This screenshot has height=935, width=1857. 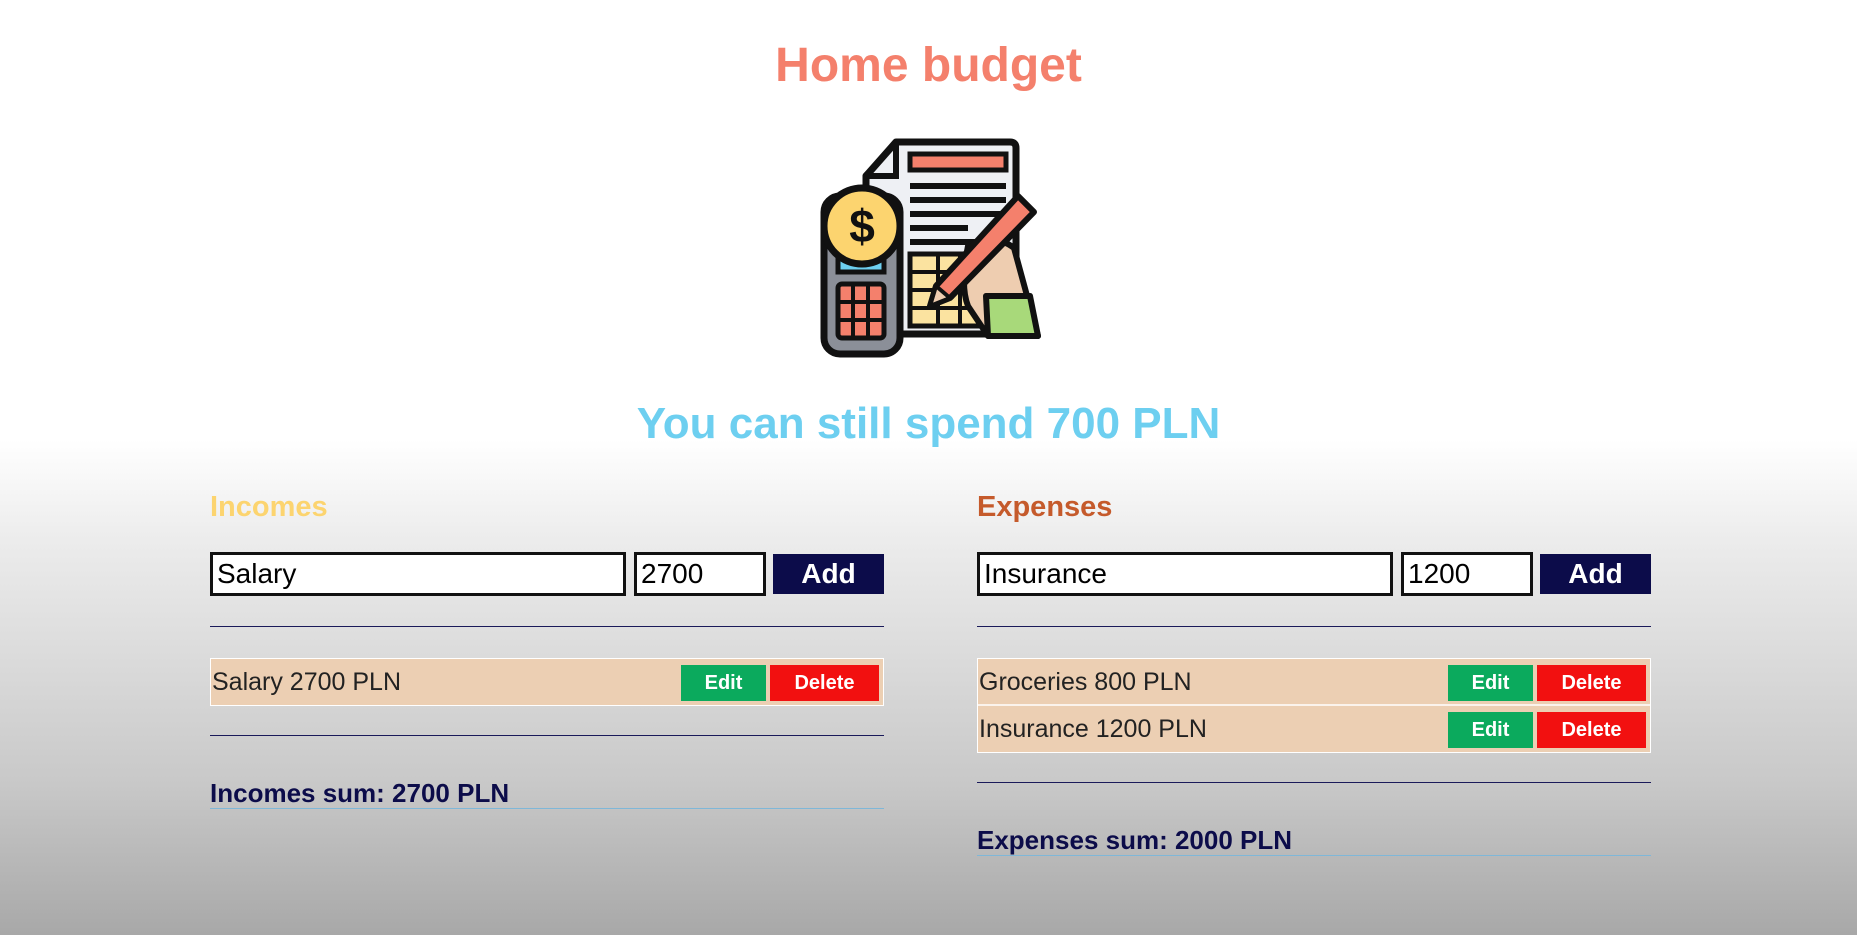 I want to click on expense-item-label: Insurance 1200 PLN, so click(x=1093, y=729).